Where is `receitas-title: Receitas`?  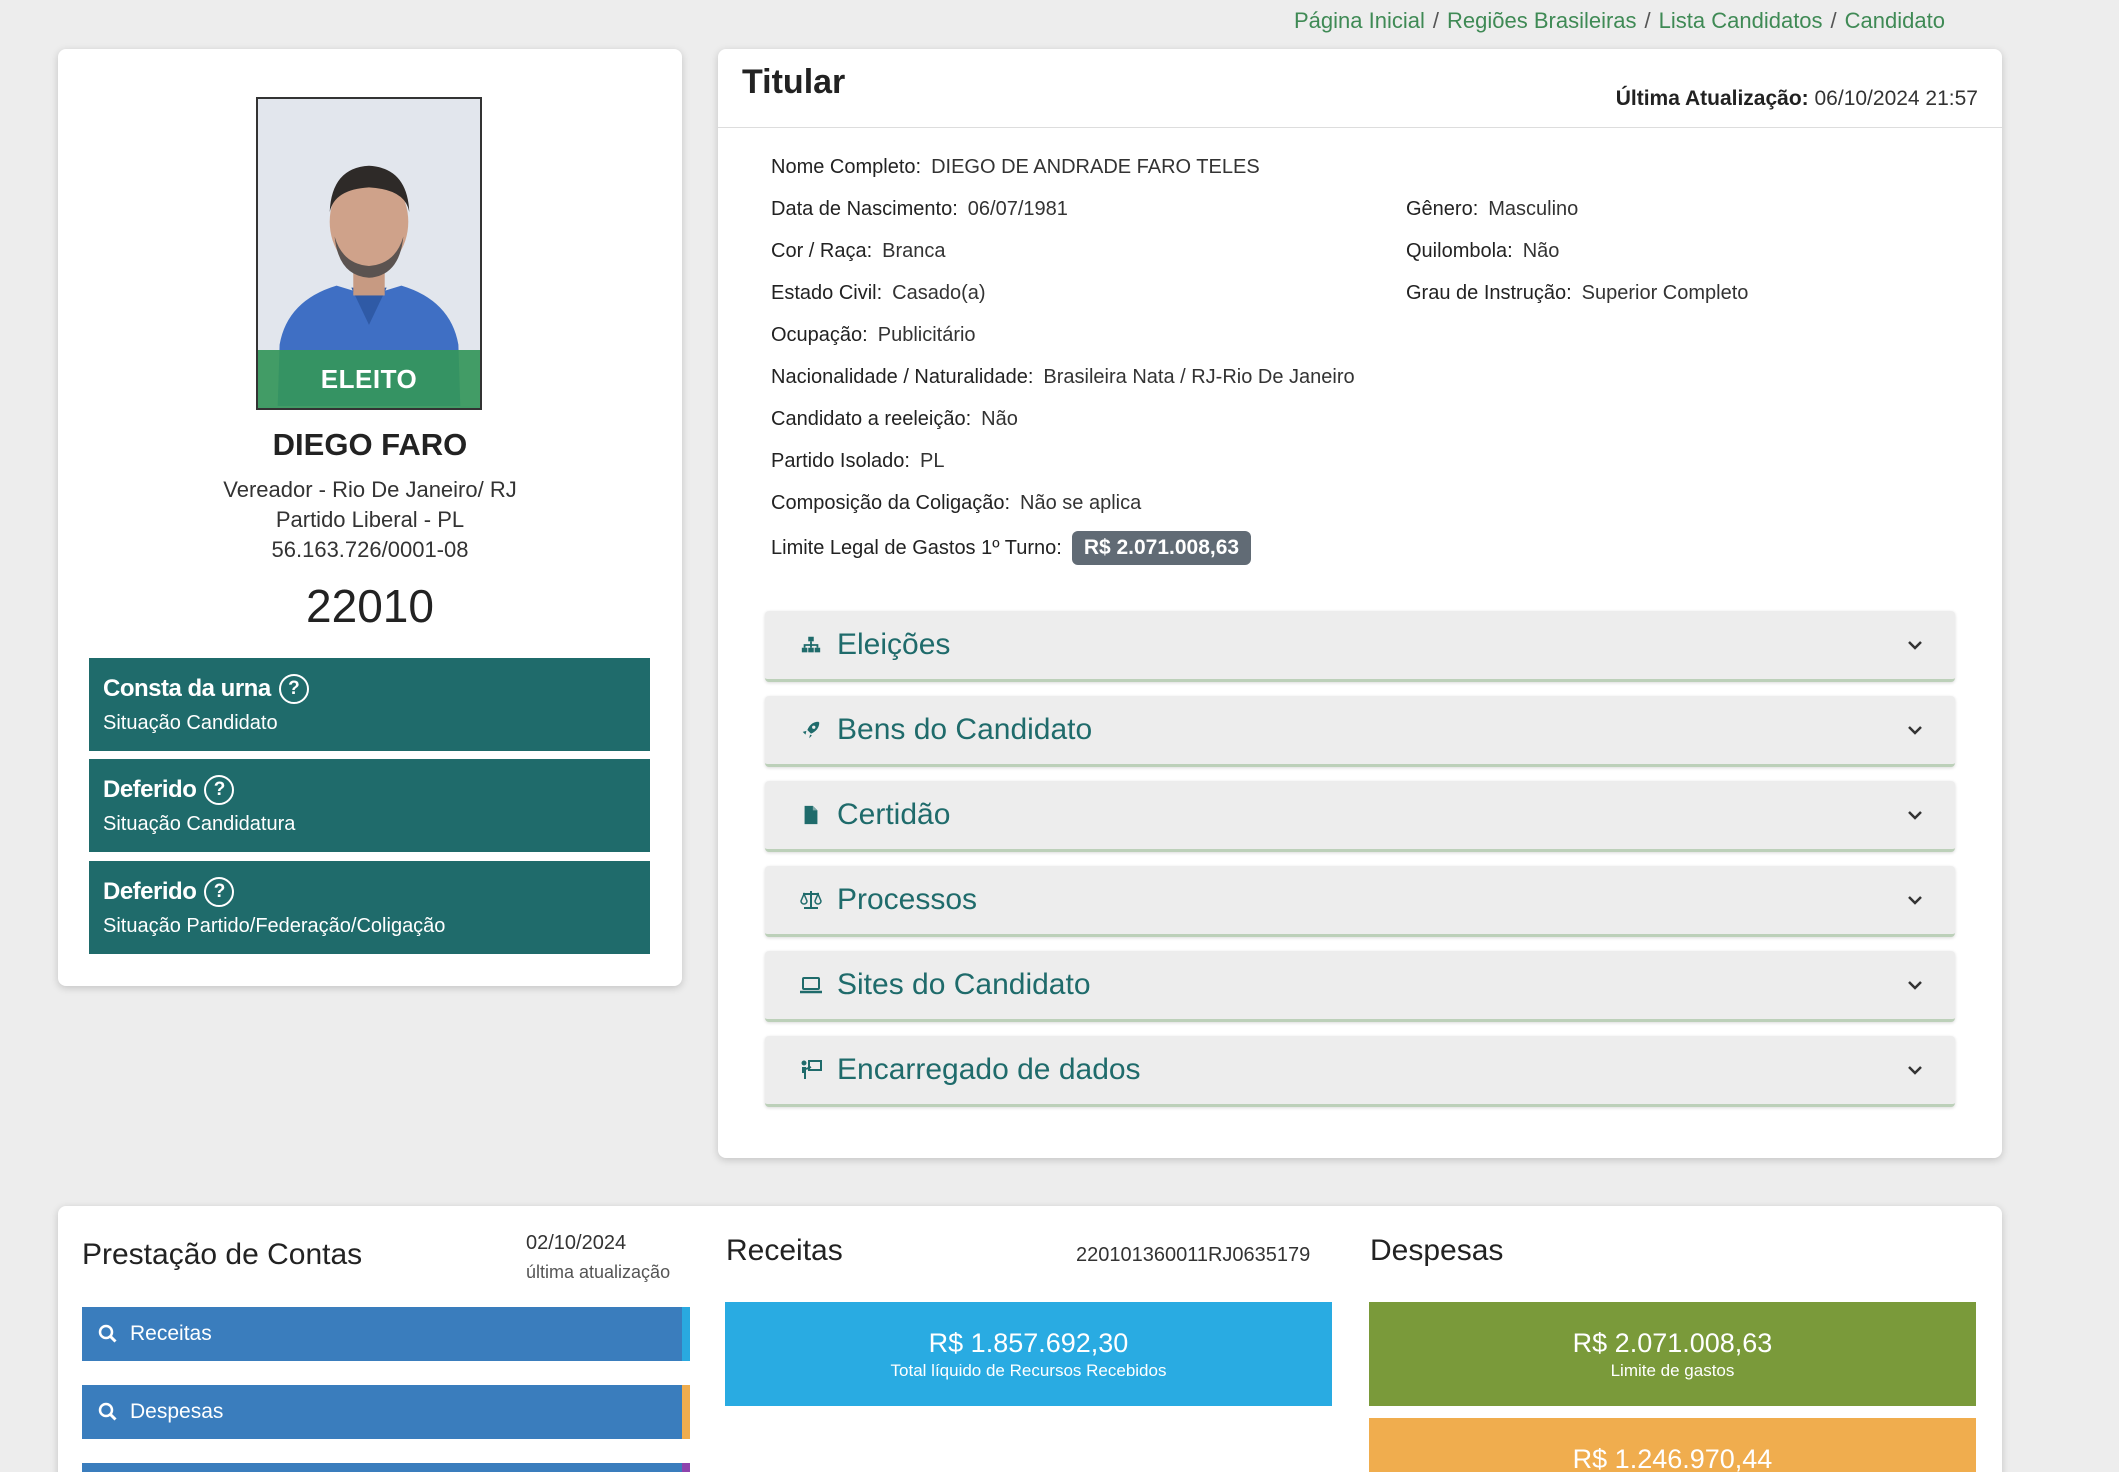
receitas-title: Receitas is located at coordinates (784, 1250).